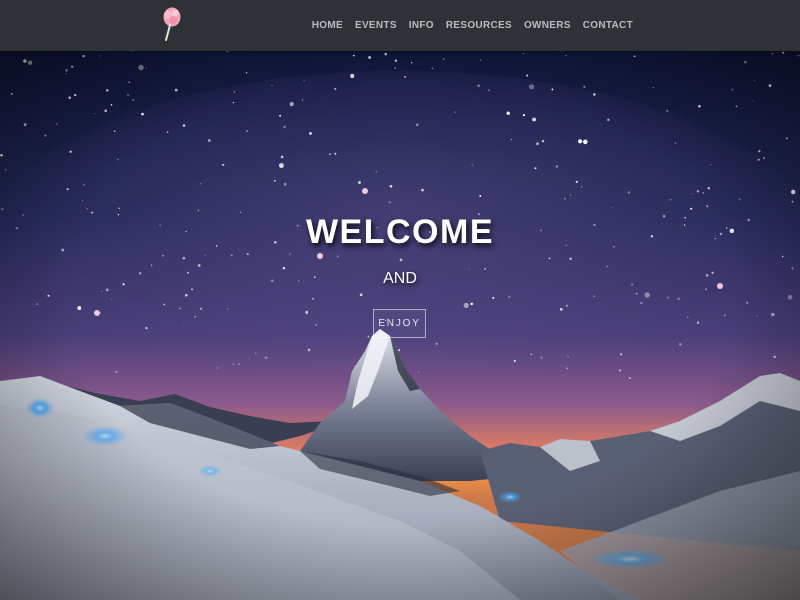 The height and width of the screenshot is (600, 800). Describe the element at coordinates (421, 25) in the screenshot. I see `nav-info-link: INFO` at that location.